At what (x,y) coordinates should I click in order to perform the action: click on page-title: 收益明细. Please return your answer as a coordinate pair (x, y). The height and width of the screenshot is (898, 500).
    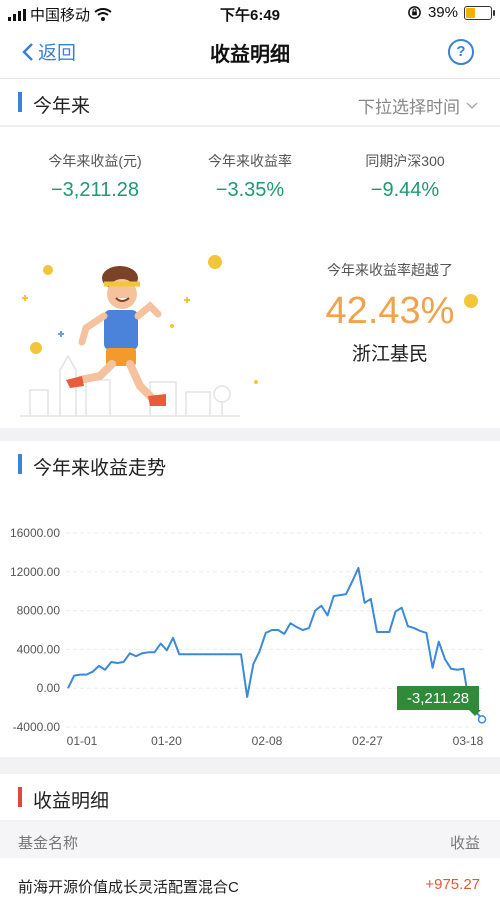
    Looking at the image, I should click on (250, 55).